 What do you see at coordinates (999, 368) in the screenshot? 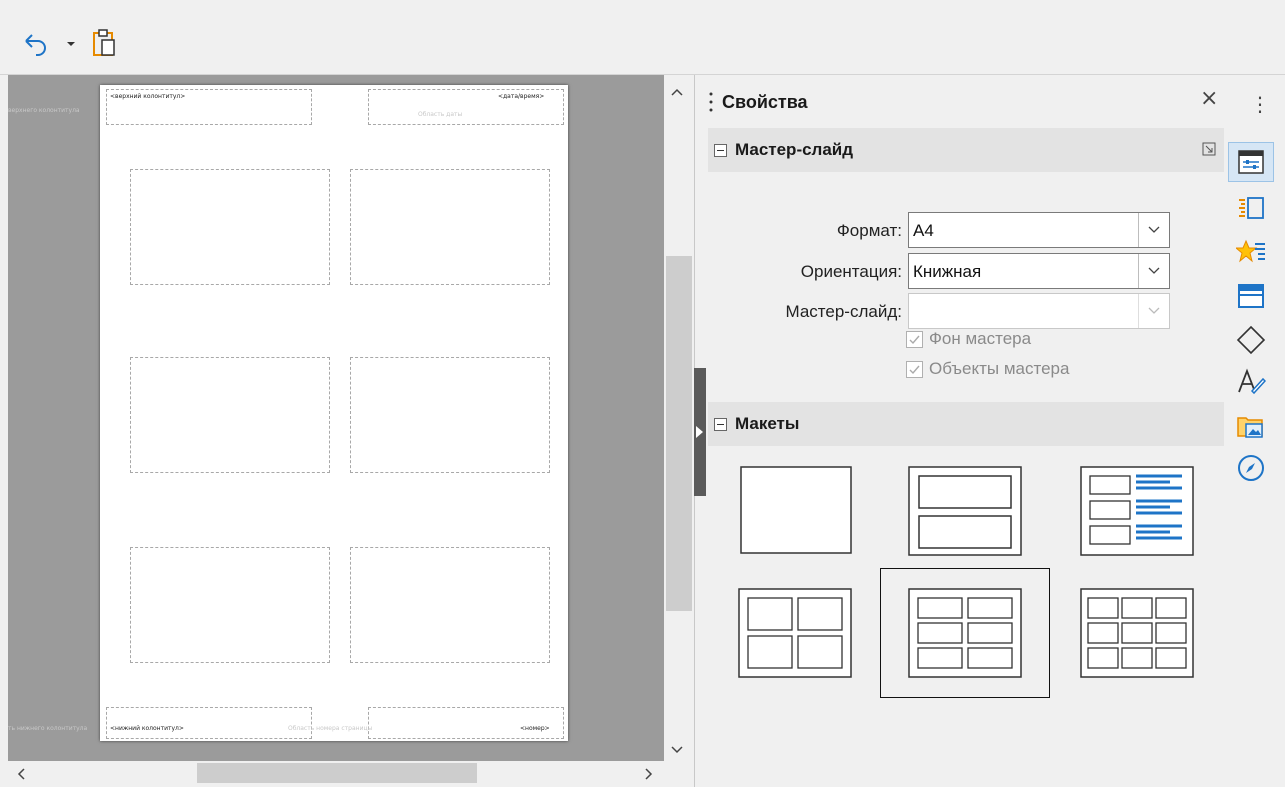
I see `master-objects-label: Объекты мастера` at bounding box center [999, 368].